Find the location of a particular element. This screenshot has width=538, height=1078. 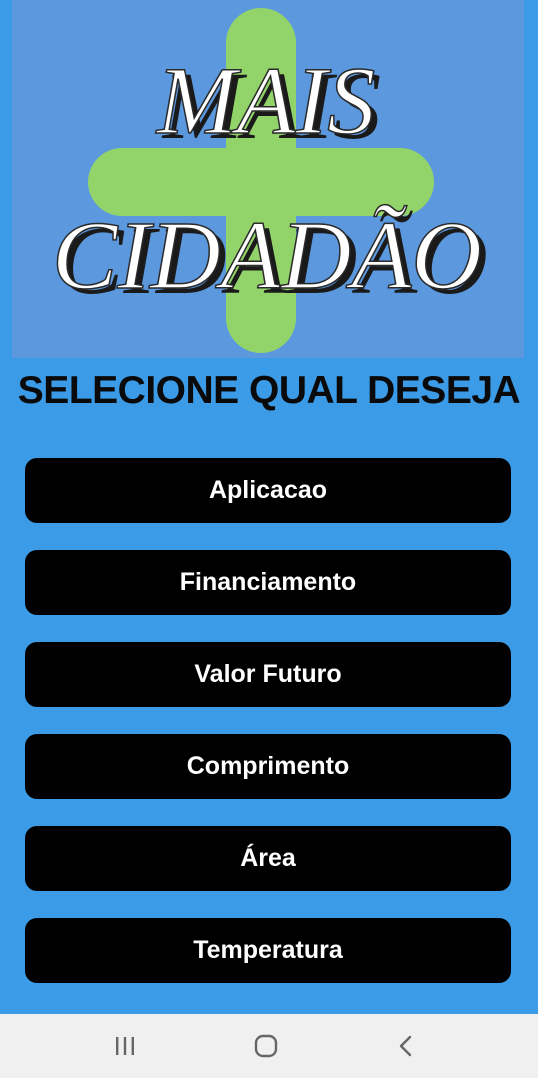

logo-text-line2: CIDADÃO is located at coordinates (267, 256).